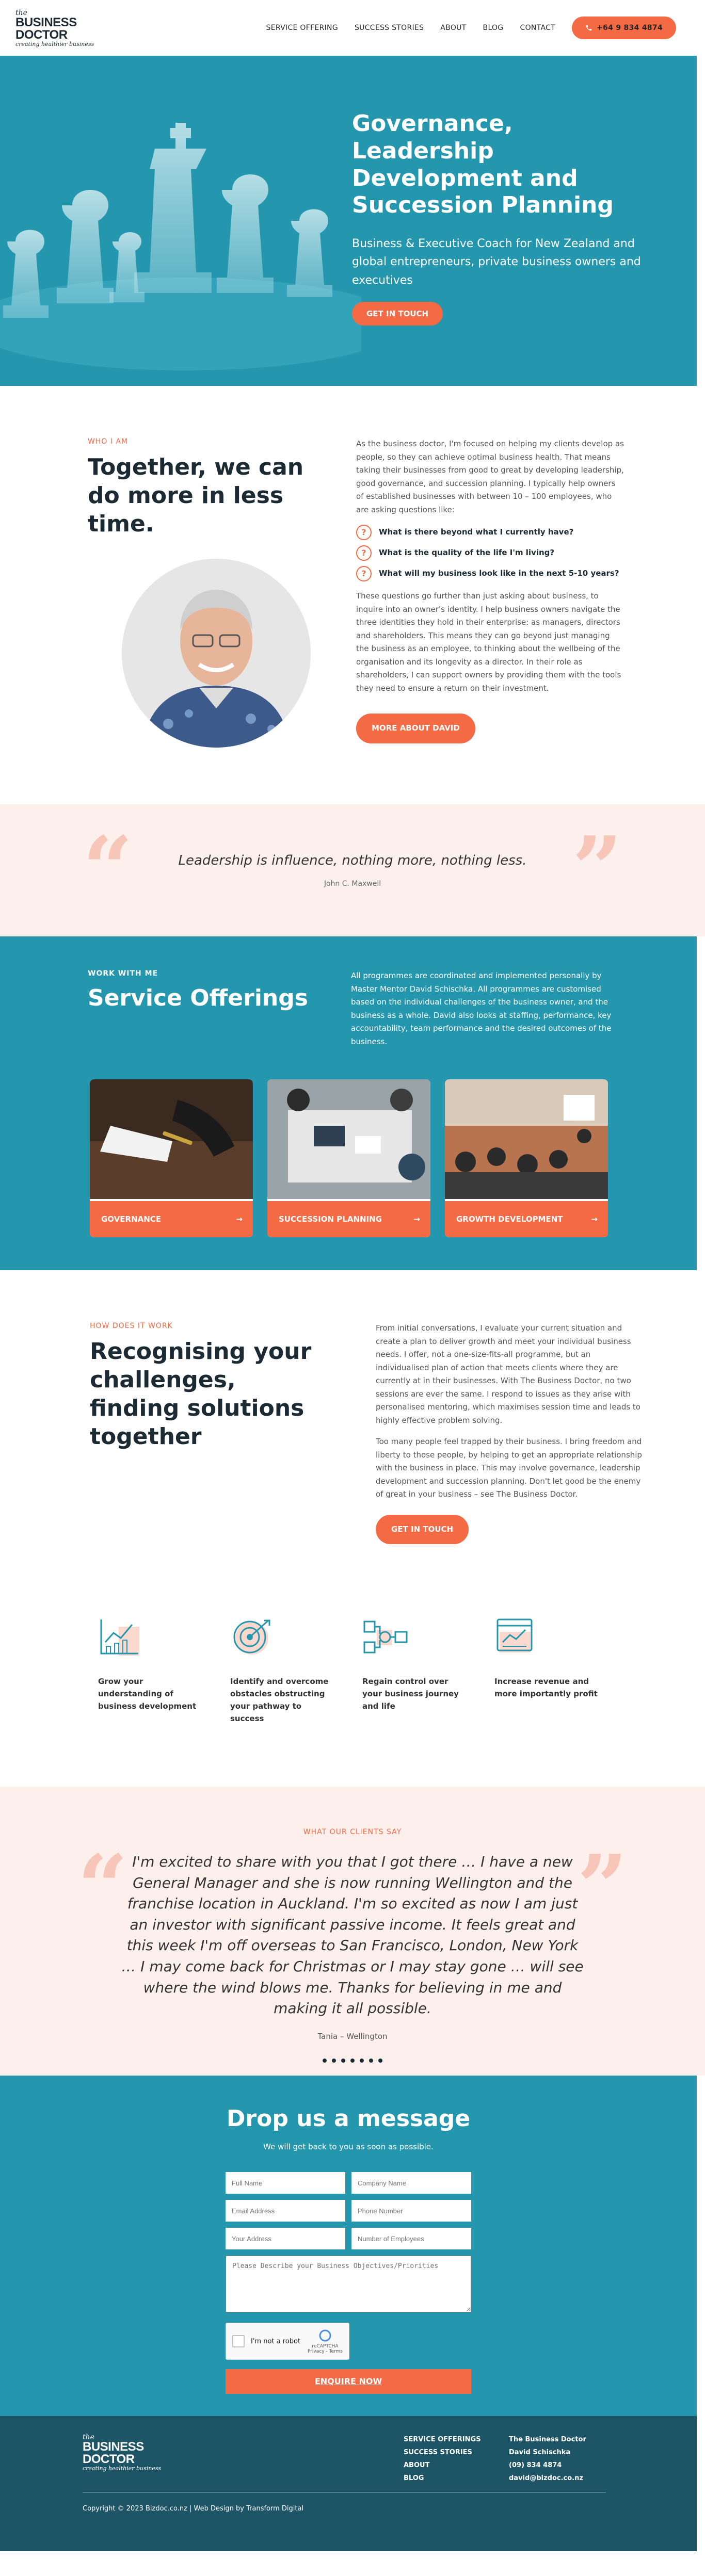  Describe the element at coordinates (411, 2183) in the screenshot. I see `company-name-field` at that location.